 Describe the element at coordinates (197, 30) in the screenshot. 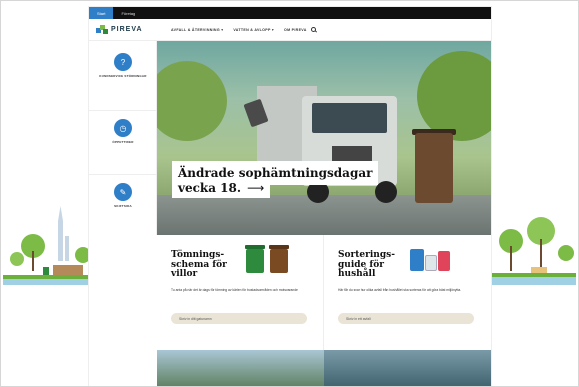

I see `nav-item-avfall: AVFALL & ÅTERVINNING ▾` at that location.